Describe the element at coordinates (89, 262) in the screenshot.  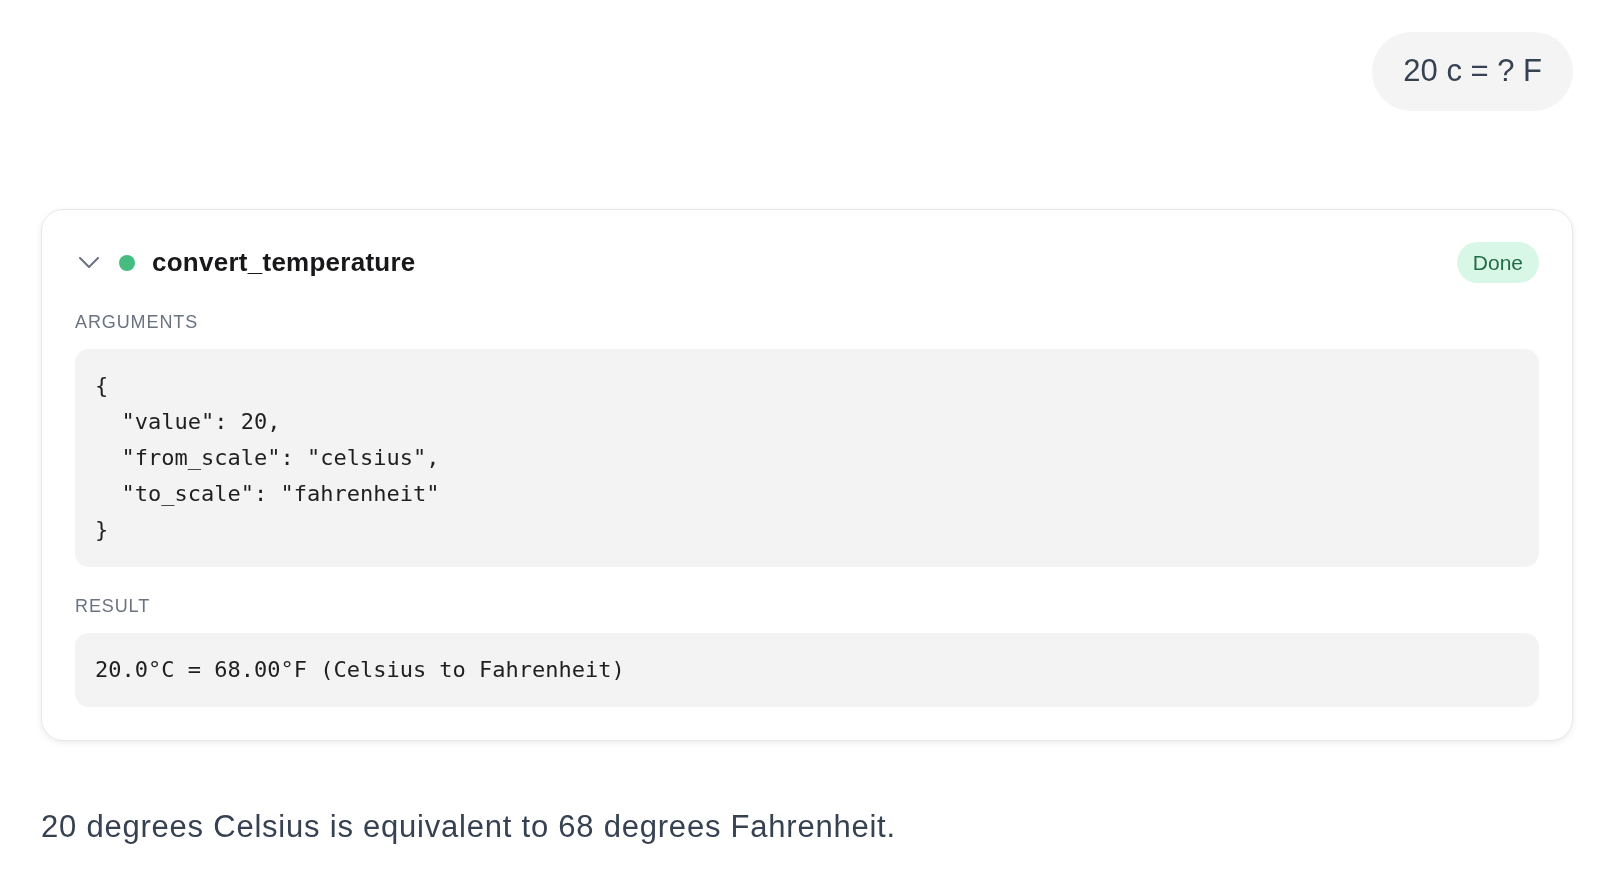
I see `chevron-icon` at that location.